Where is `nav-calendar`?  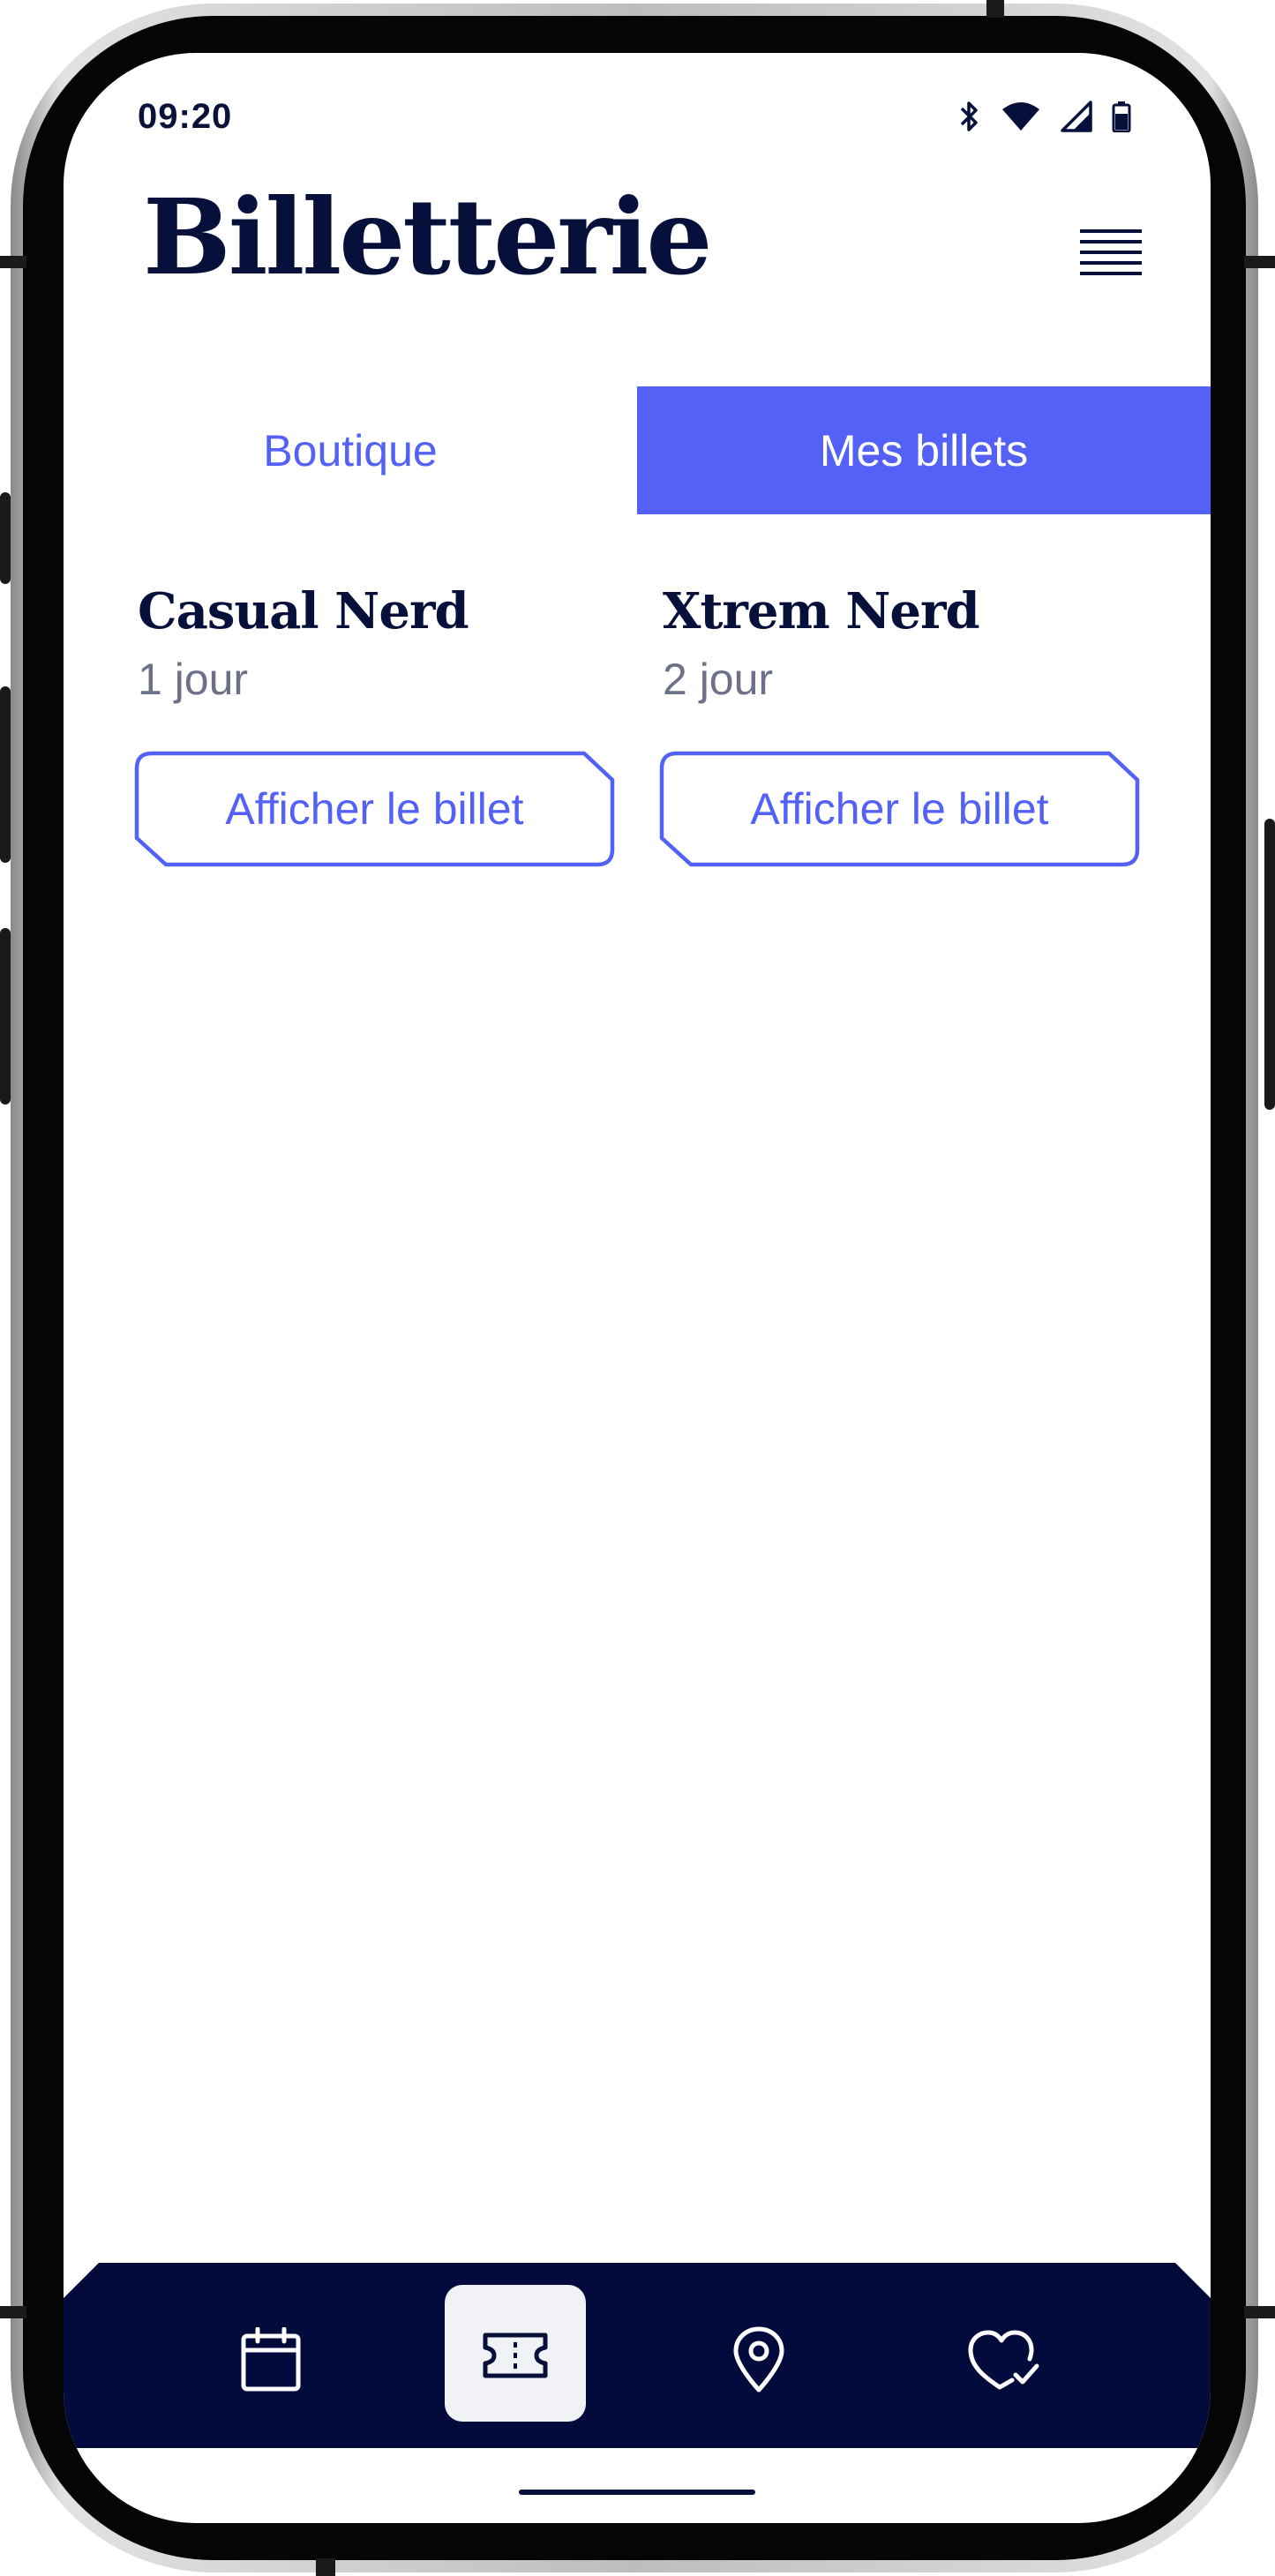 nav-calendar is located at coordinates (270, 2360).